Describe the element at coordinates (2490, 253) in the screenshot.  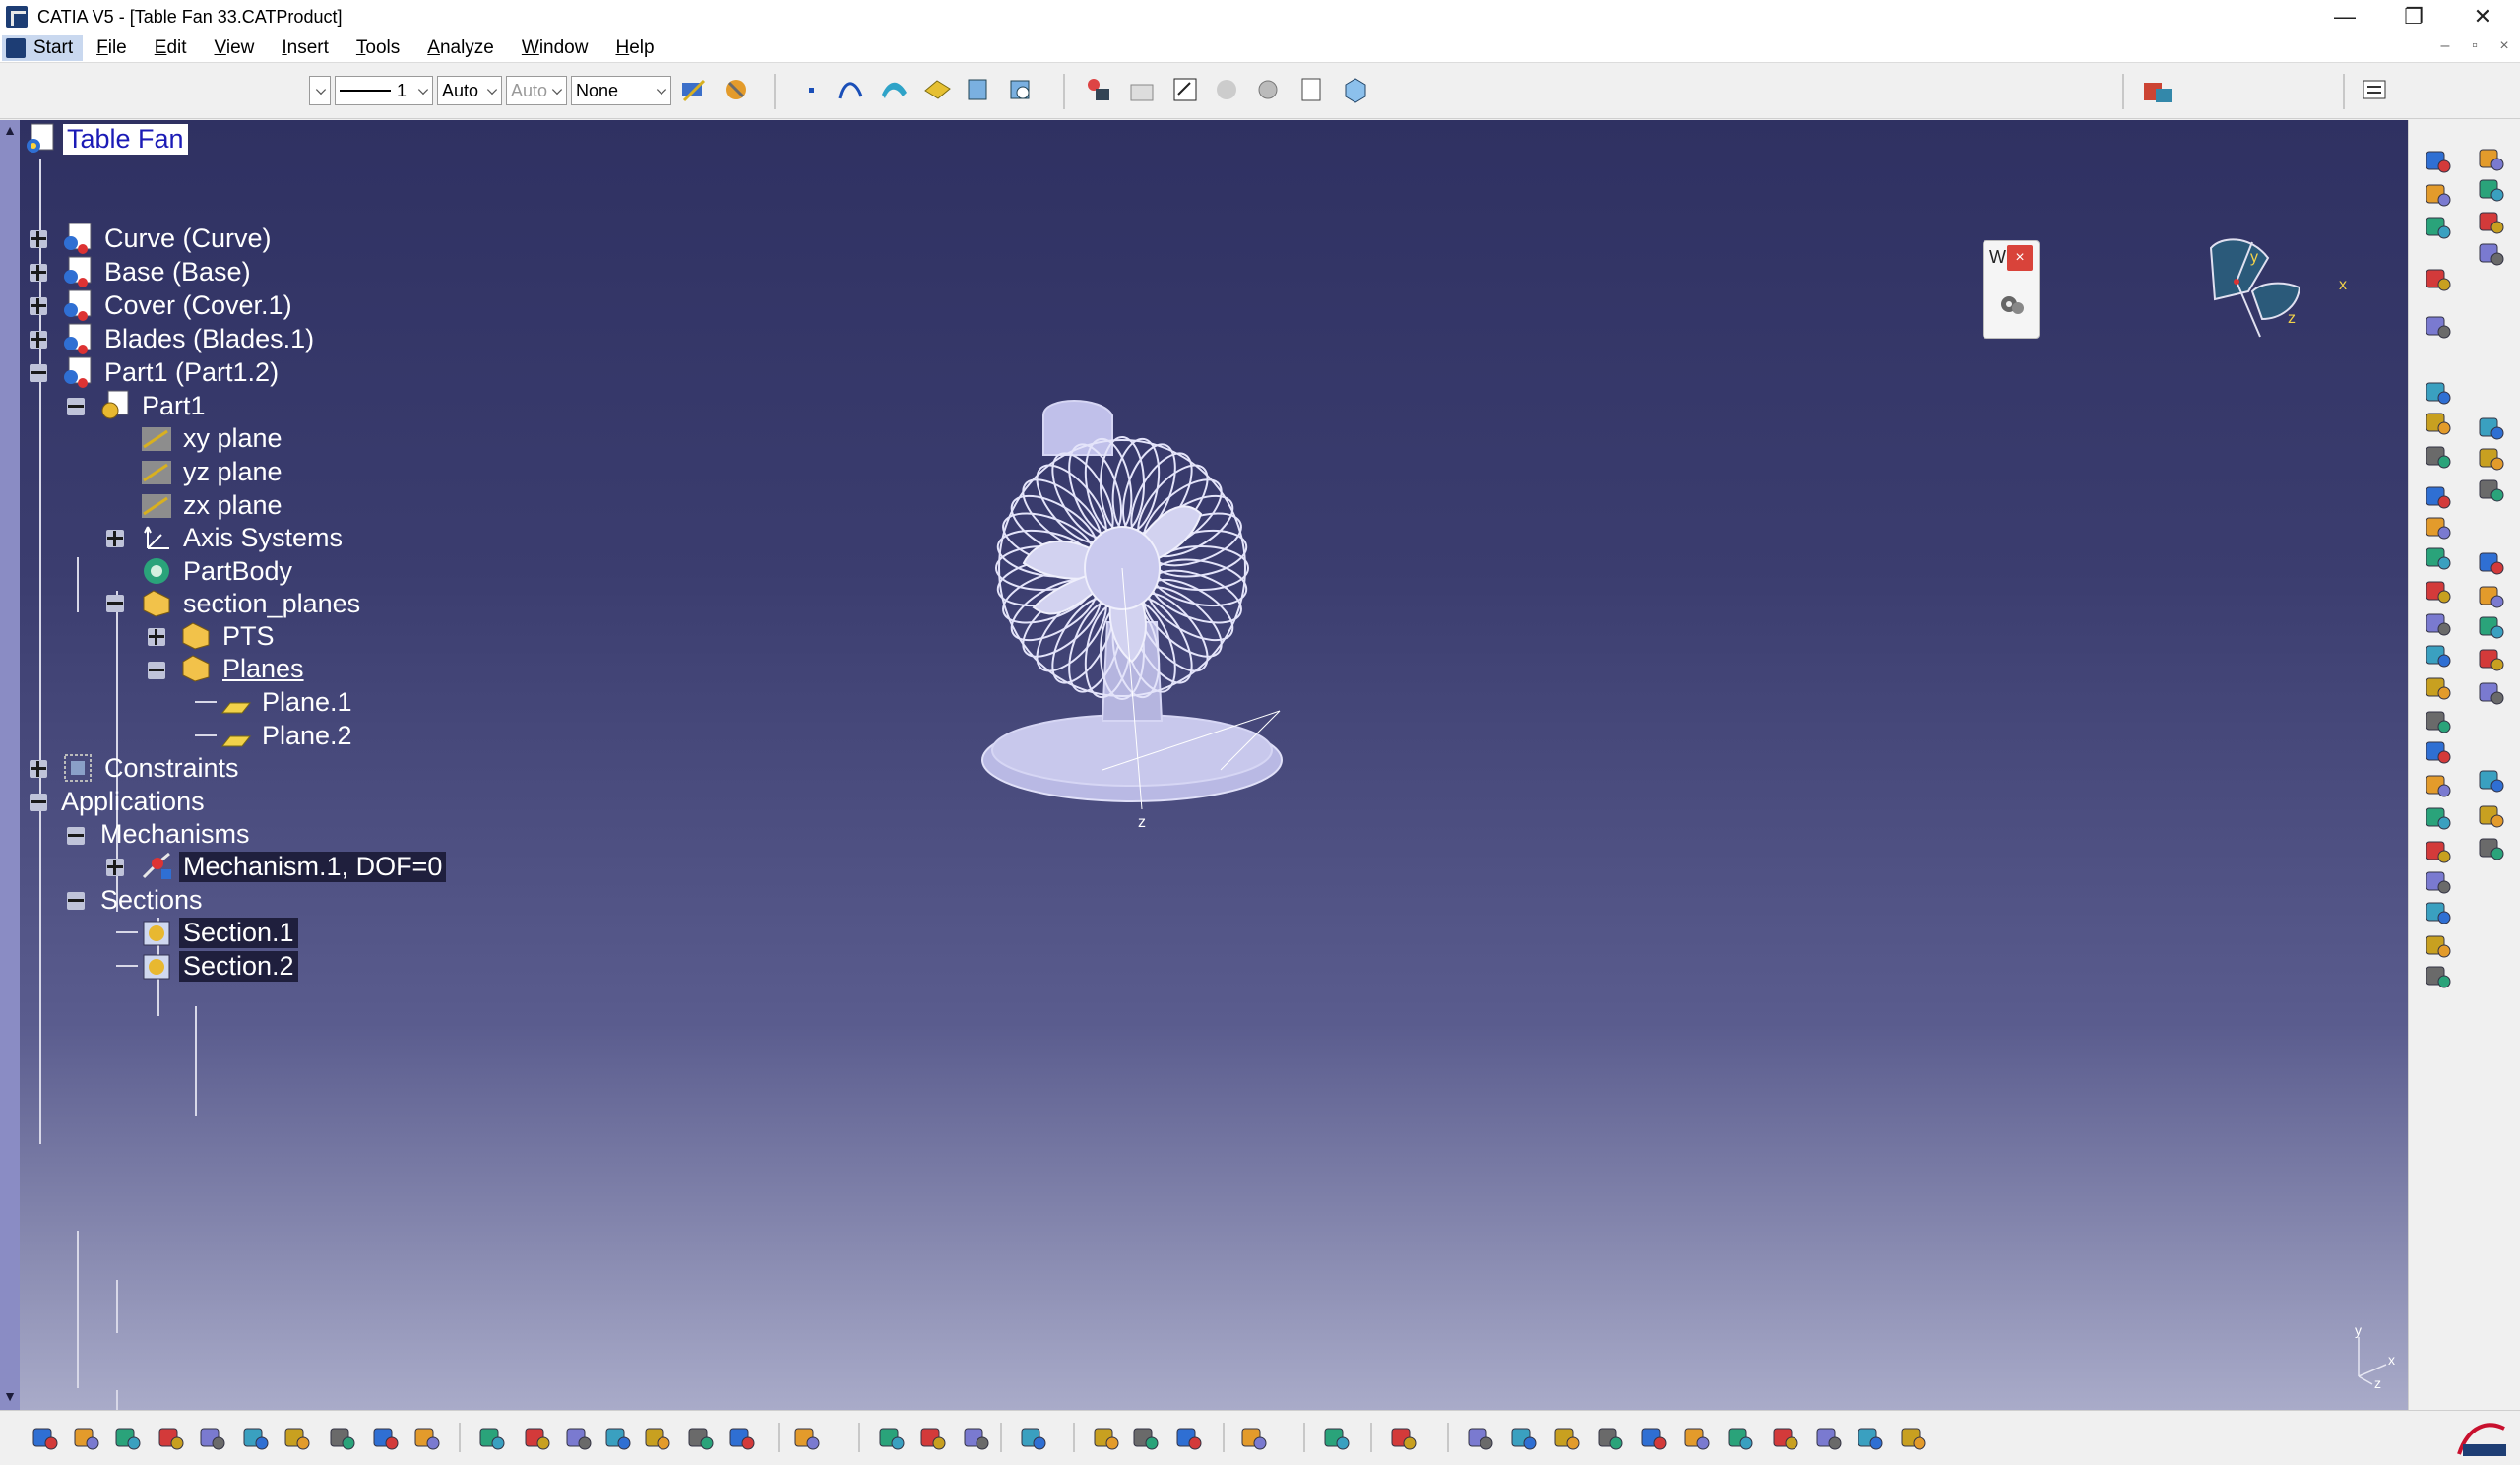
I see `flag-icon` at that location.